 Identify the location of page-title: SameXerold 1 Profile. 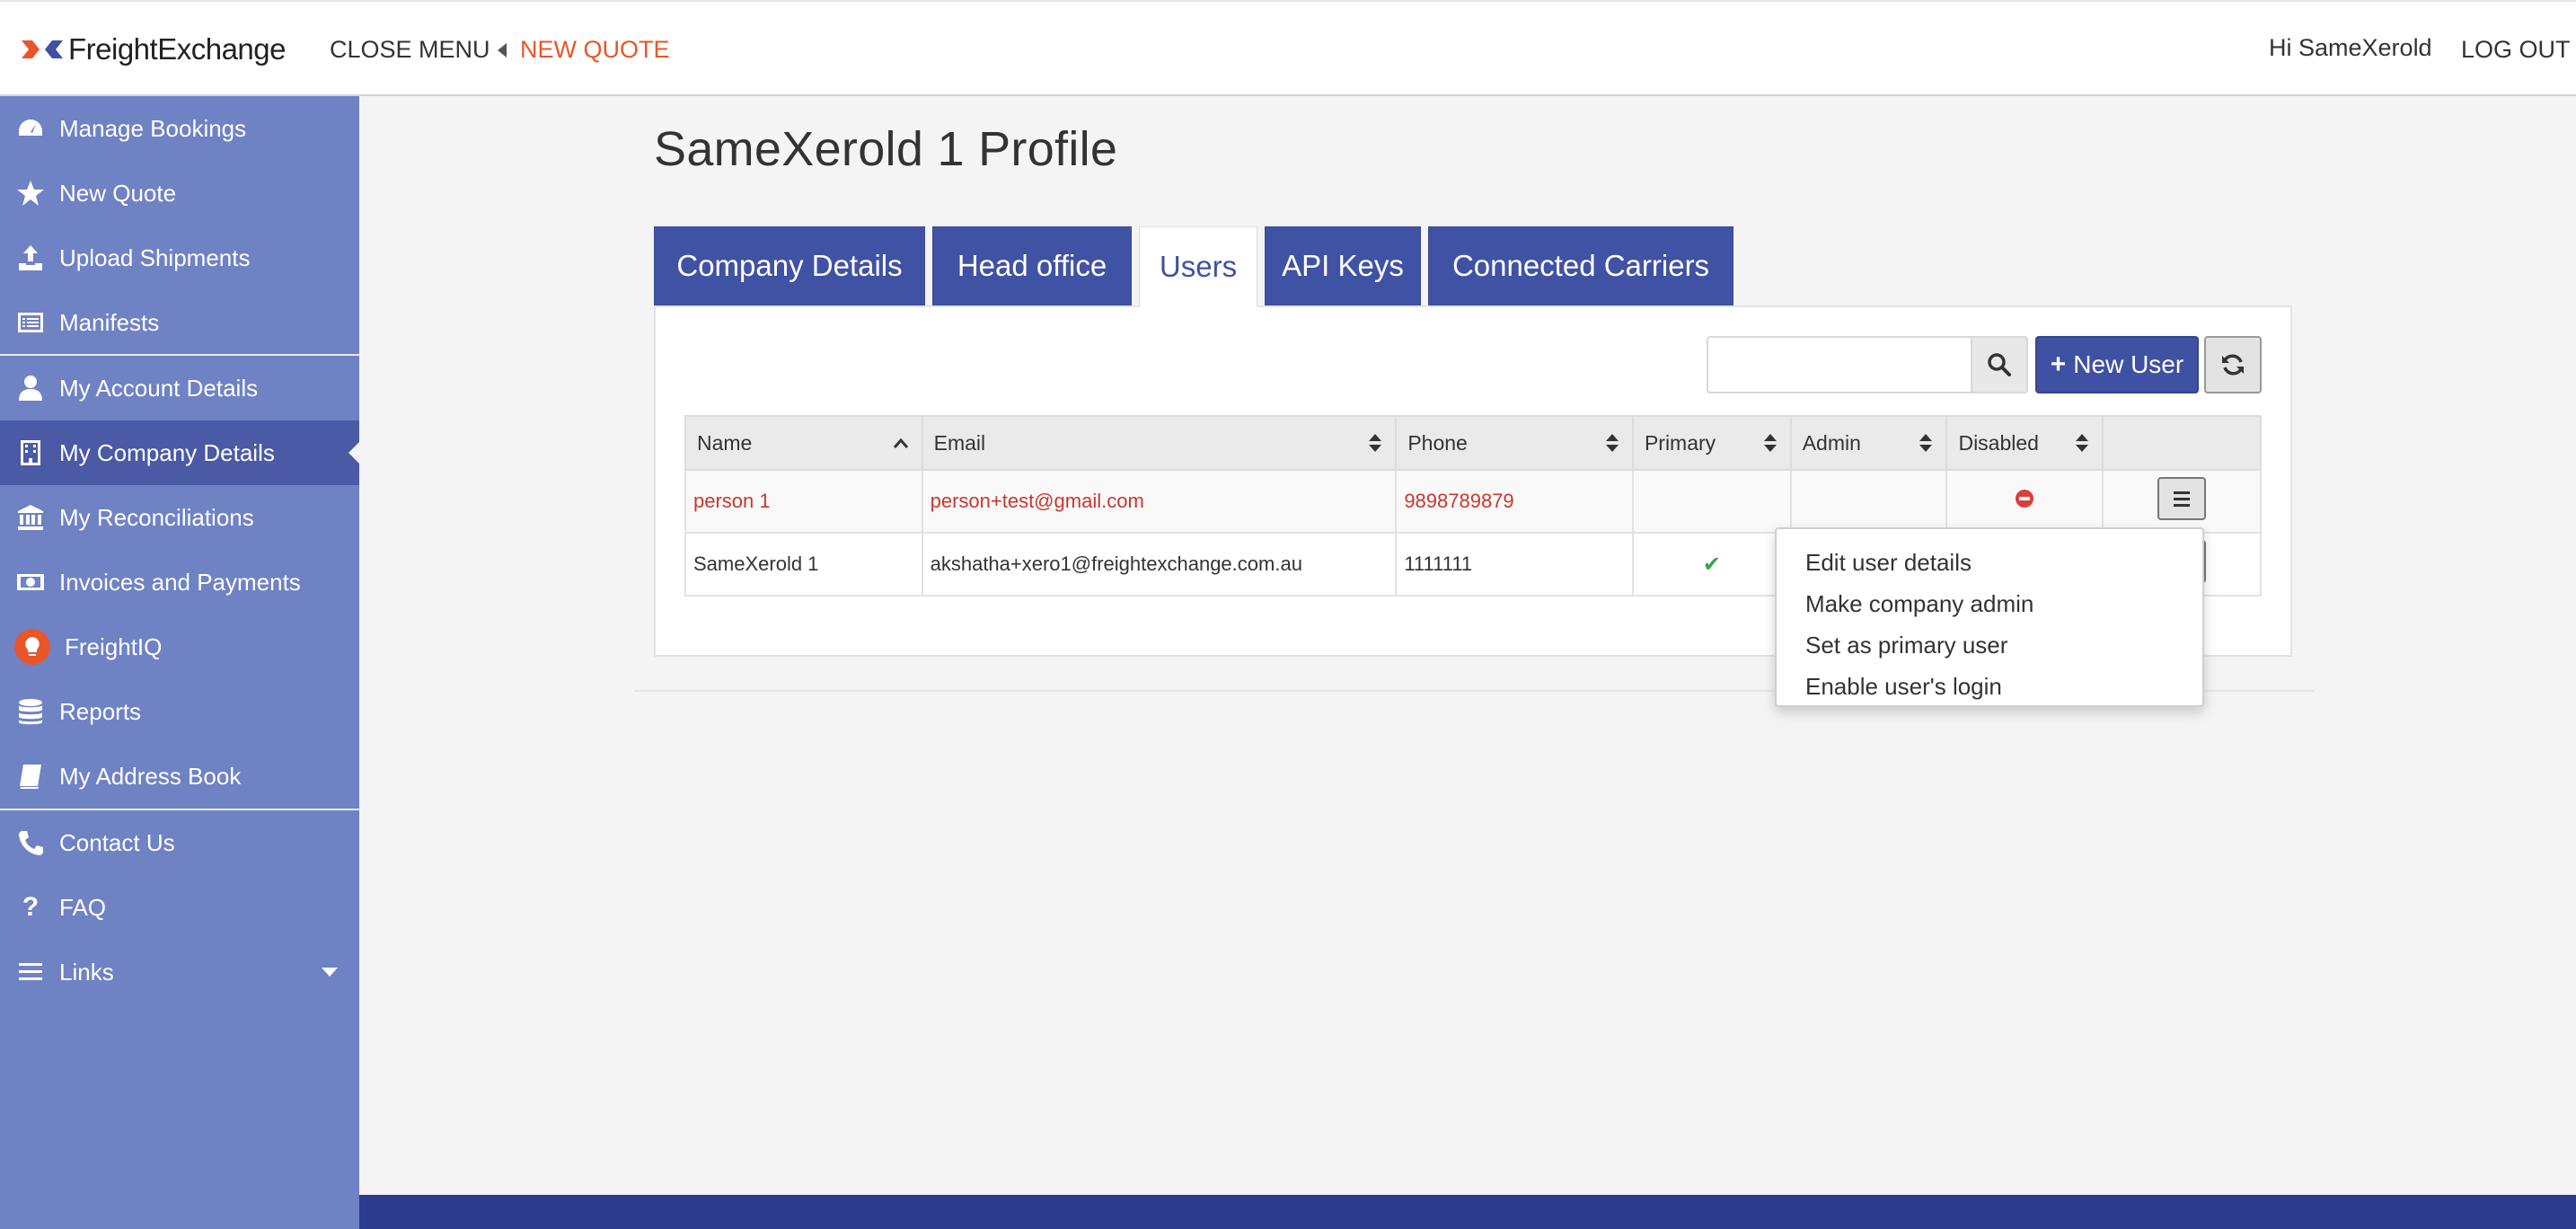
(886, 149).